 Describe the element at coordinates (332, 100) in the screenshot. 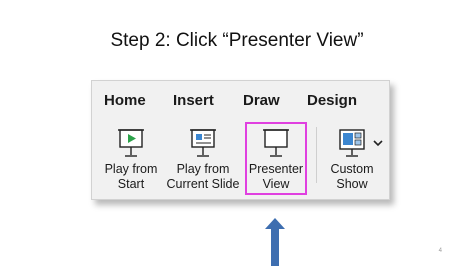

I see `tab-design: Design` at that location.